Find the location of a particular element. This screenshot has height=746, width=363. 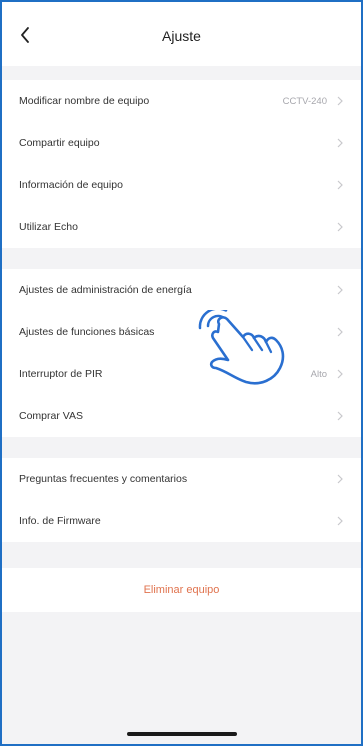

row-value: Alto is located at coordinates (318, 374).